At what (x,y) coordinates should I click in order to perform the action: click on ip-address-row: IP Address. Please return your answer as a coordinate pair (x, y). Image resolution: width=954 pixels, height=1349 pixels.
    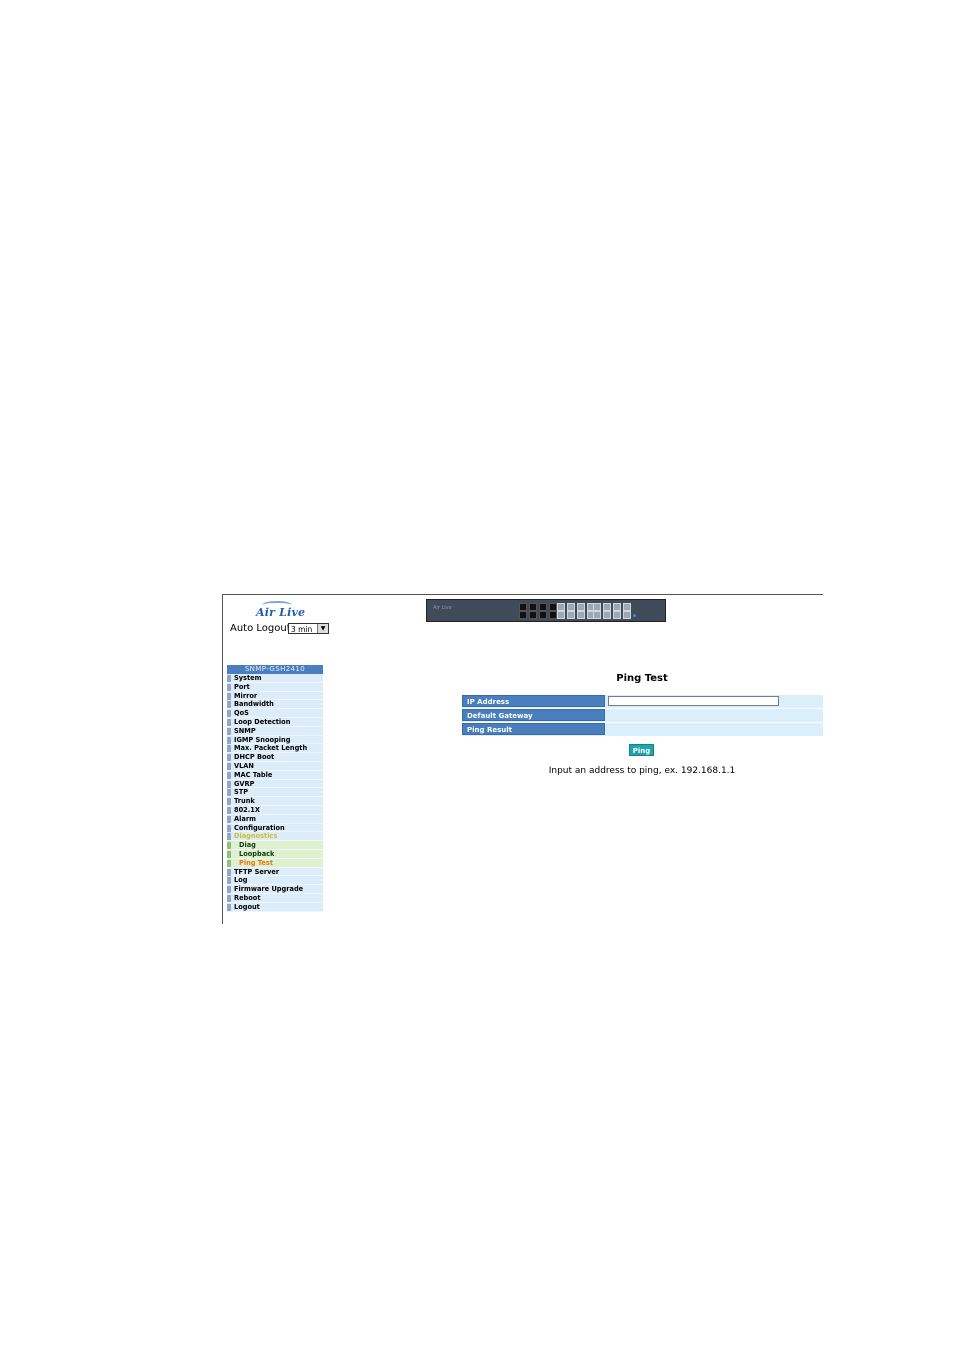
    Looking at the image, I should click on (642, 702).